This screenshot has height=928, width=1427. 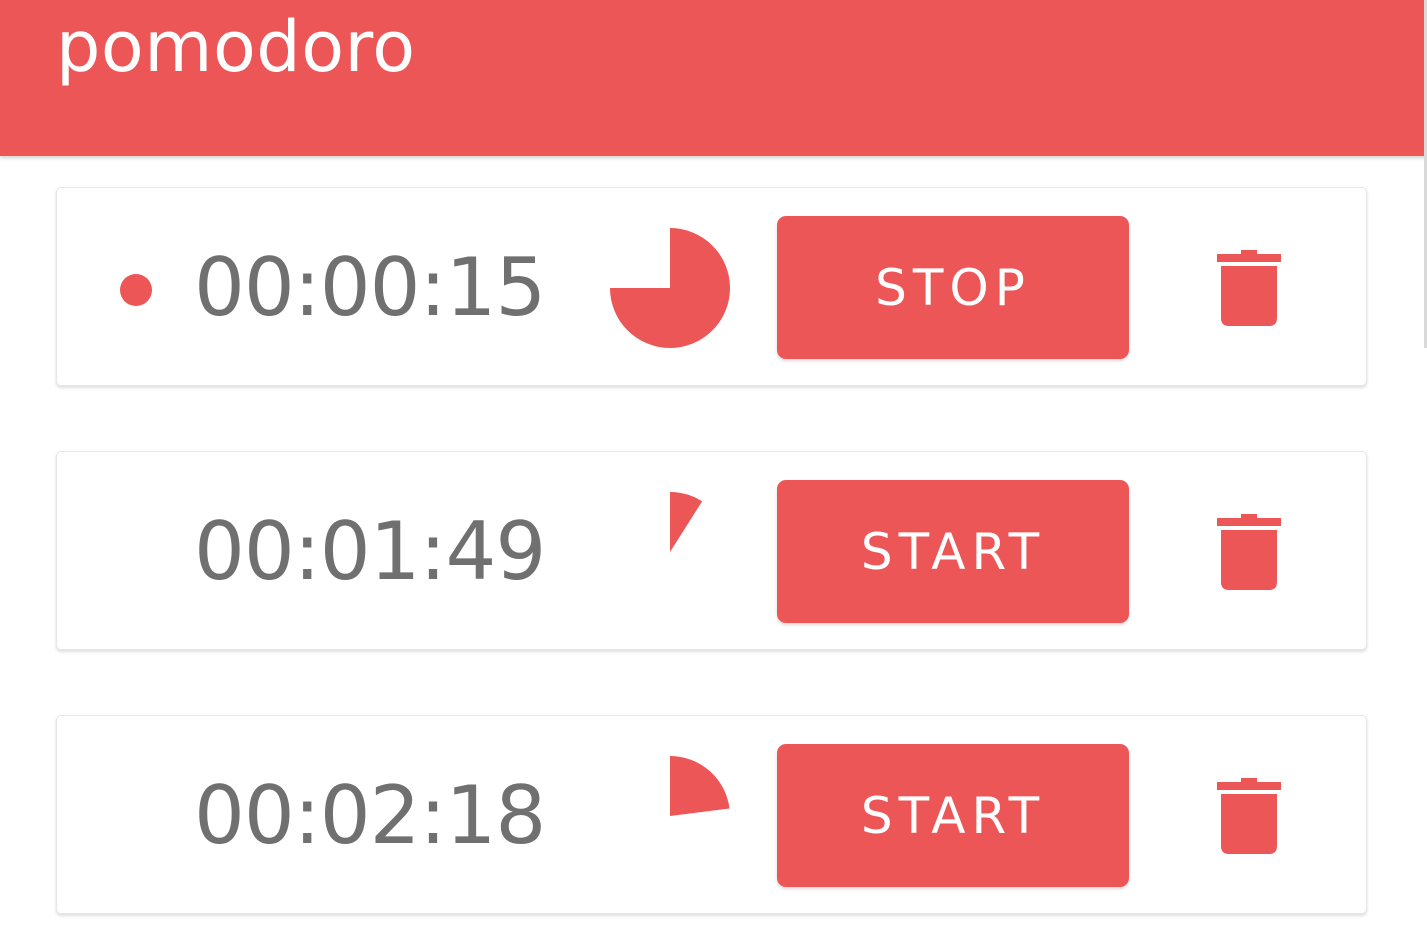 What do you see at coordinates (953, 287) in the screenshot?
I see `stop-button: STOP` at bounding box center [953, 287].